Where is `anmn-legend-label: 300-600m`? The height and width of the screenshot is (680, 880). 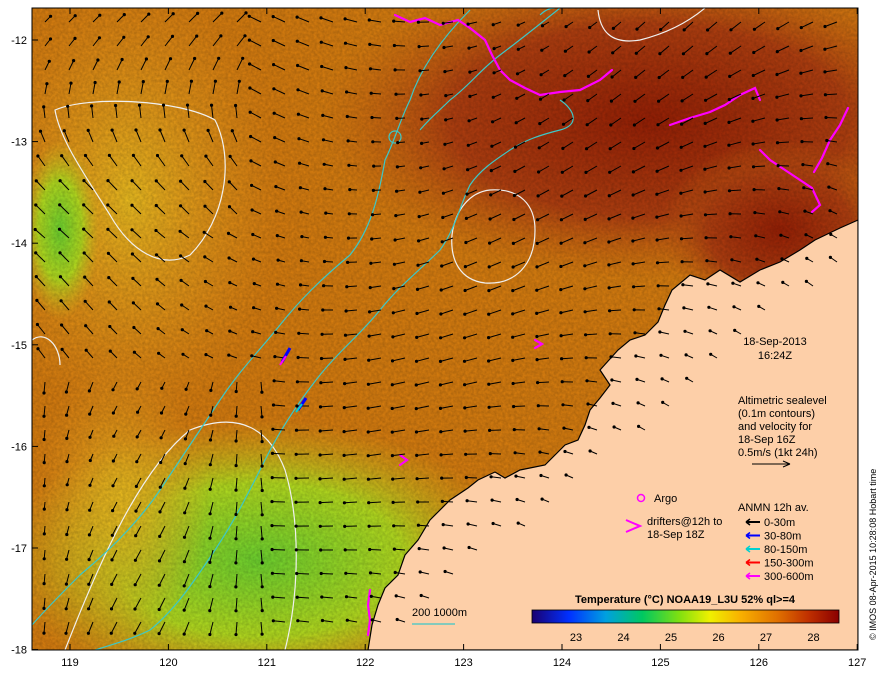 anmn-legend-label: 300-600m is located at coordinates (789, 577).